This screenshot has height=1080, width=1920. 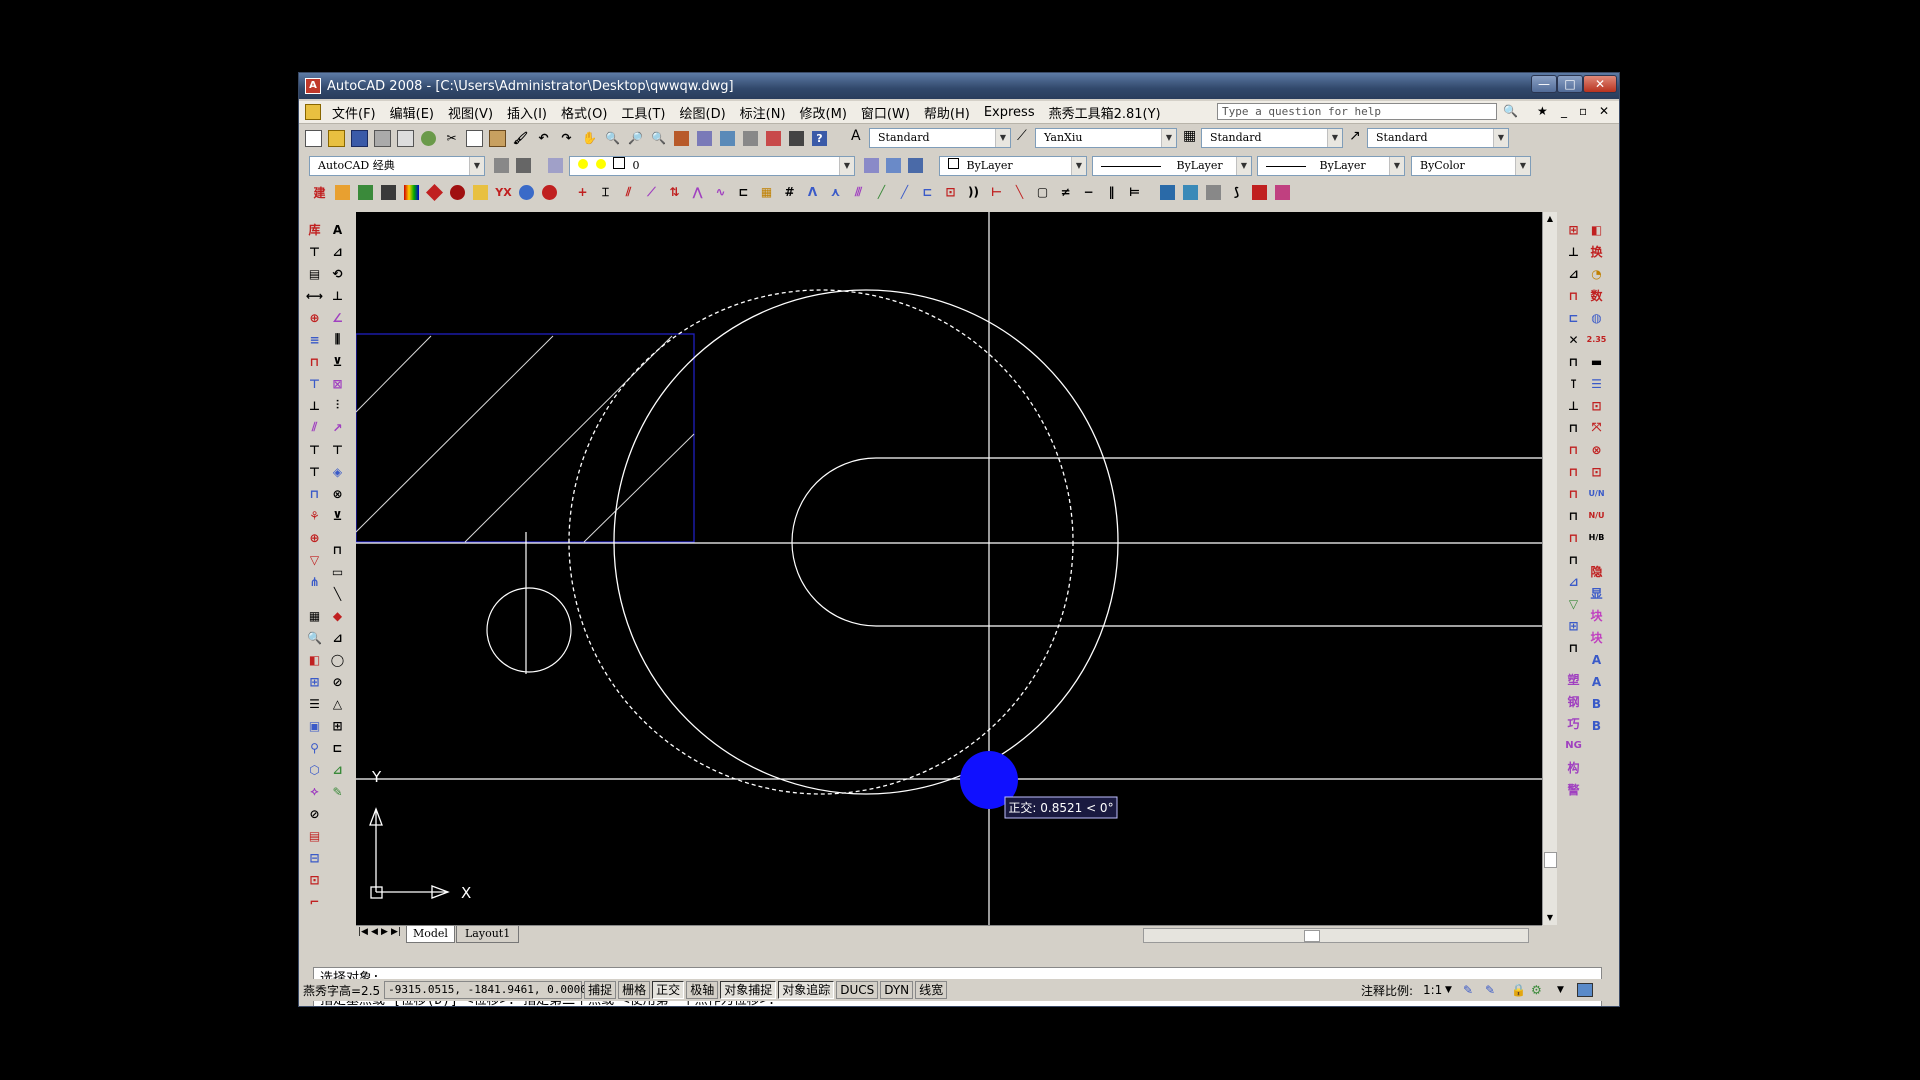 I want to click on tab-model: Model, so click(x=430, y=934).